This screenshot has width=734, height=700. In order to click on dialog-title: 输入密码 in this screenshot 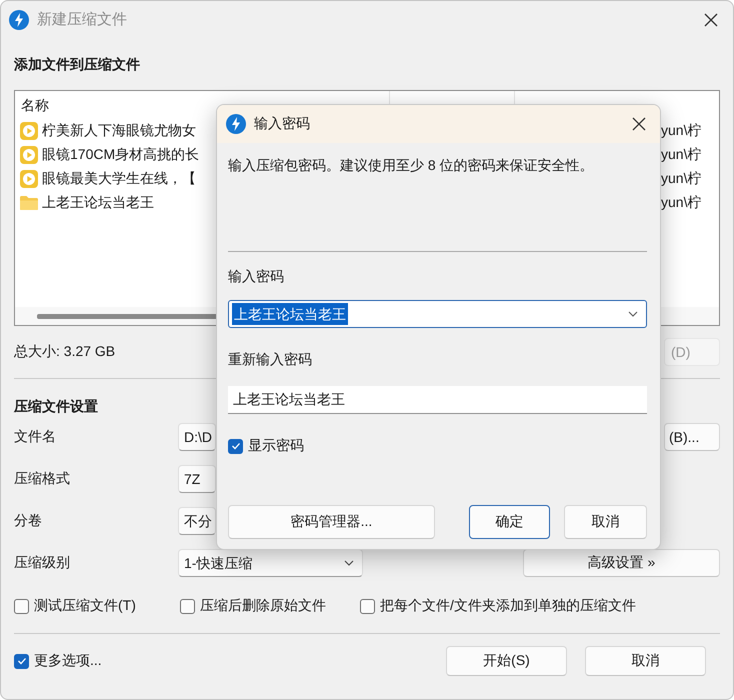, I will do `click(282, 124)`.